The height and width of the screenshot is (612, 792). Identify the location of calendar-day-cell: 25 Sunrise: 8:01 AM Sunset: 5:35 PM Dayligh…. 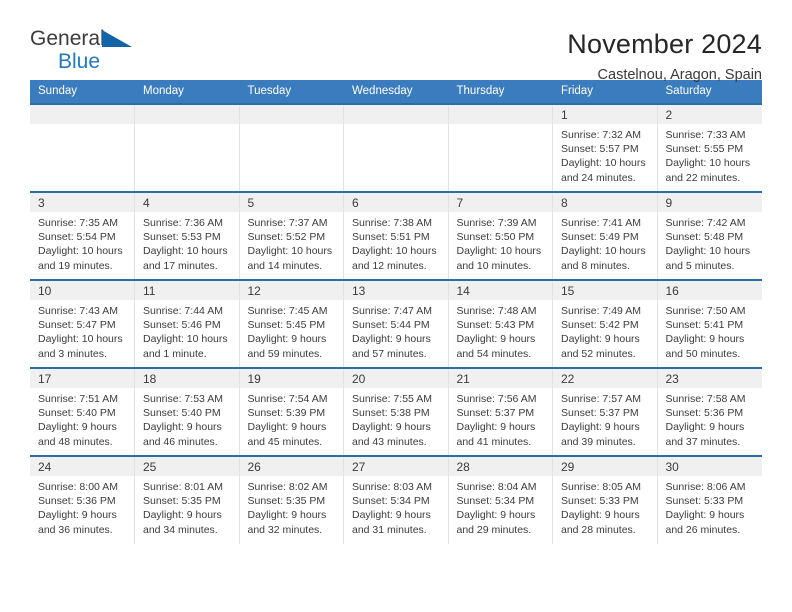
(187, 499).